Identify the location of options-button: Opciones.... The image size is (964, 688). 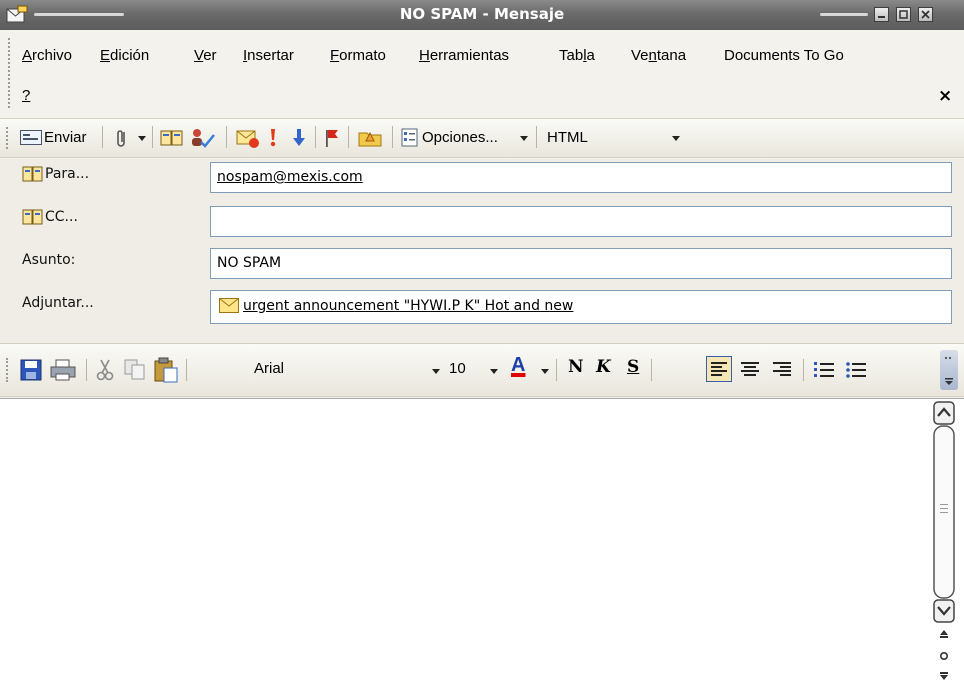
(460, 137).